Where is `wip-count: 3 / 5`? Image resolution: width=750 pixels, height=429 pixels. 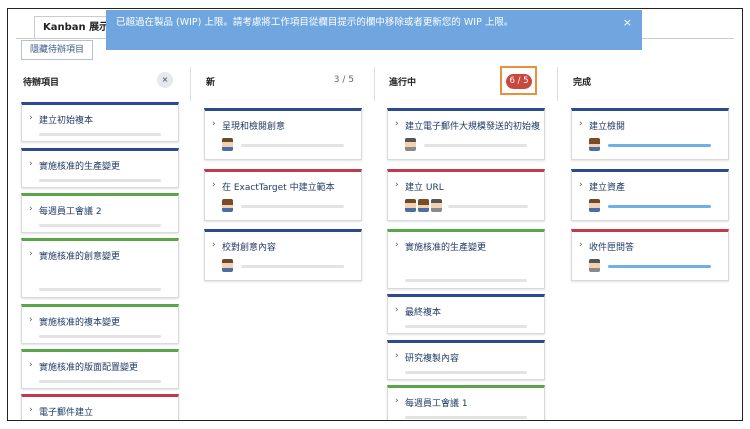 wip-count: 3 / 5 is located at coordinates (343, 80).